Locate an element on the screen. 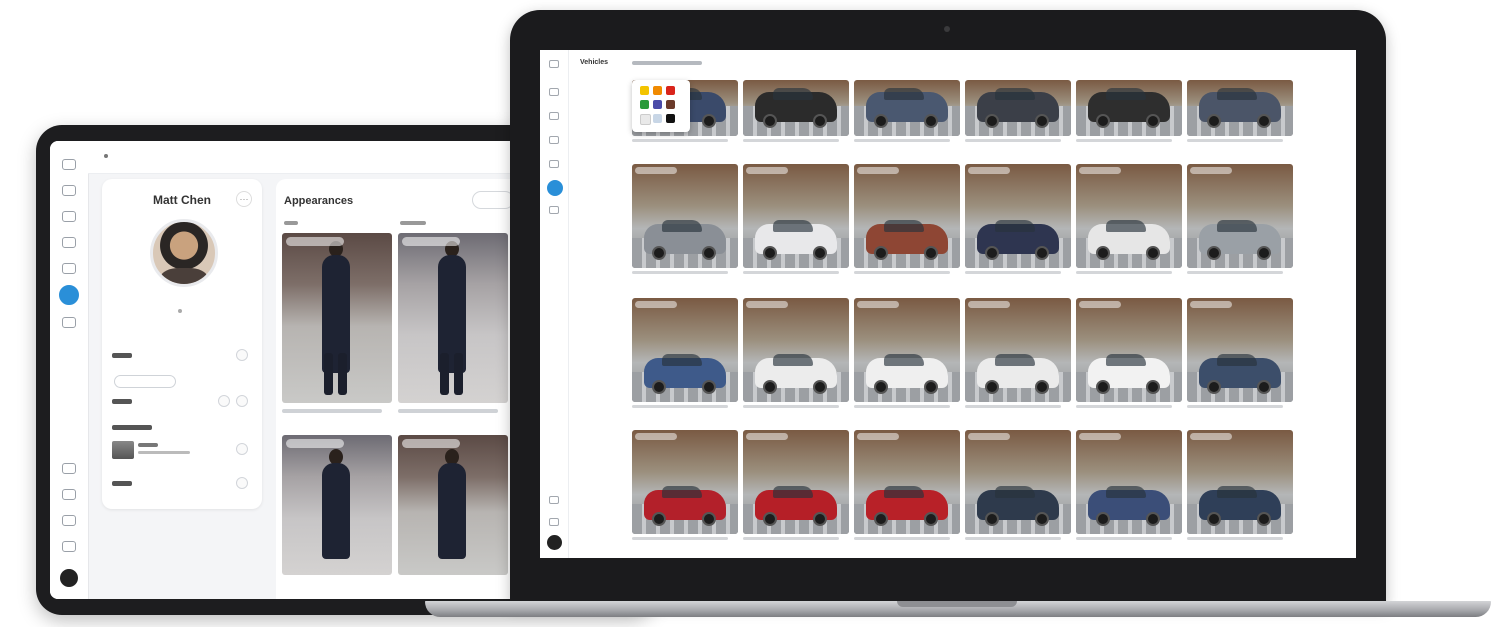 The width and height of the screenshot is (1497, 627). laptop-nav-rail is located at coordinates (554, 304).